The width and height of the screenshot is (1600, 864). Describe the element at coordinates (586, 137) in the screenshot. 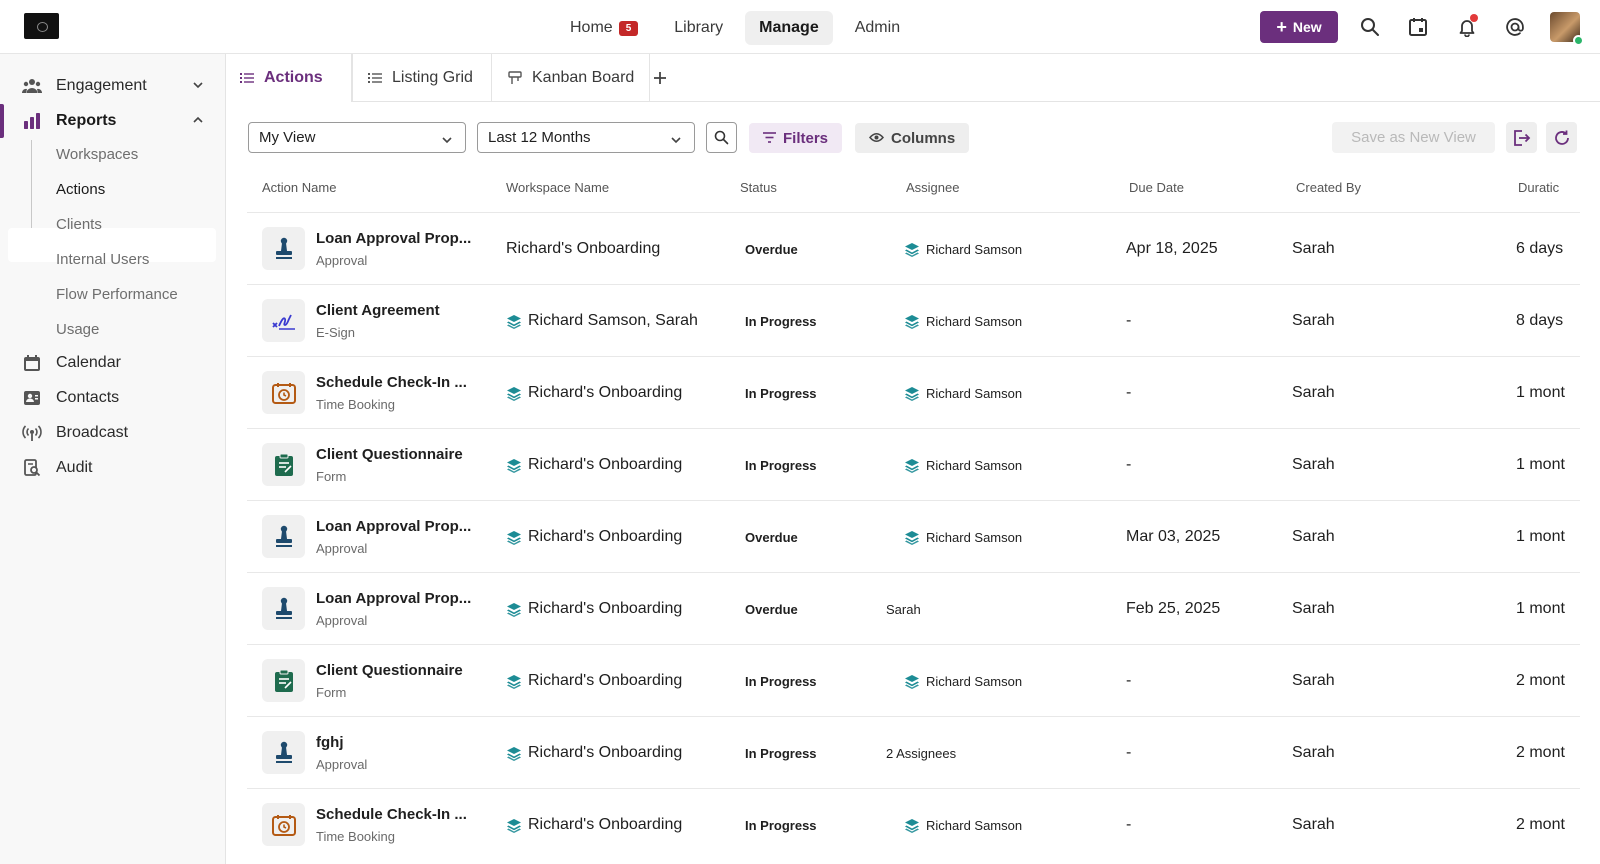

I see `date-range-select: Last 12 Months` at that location.